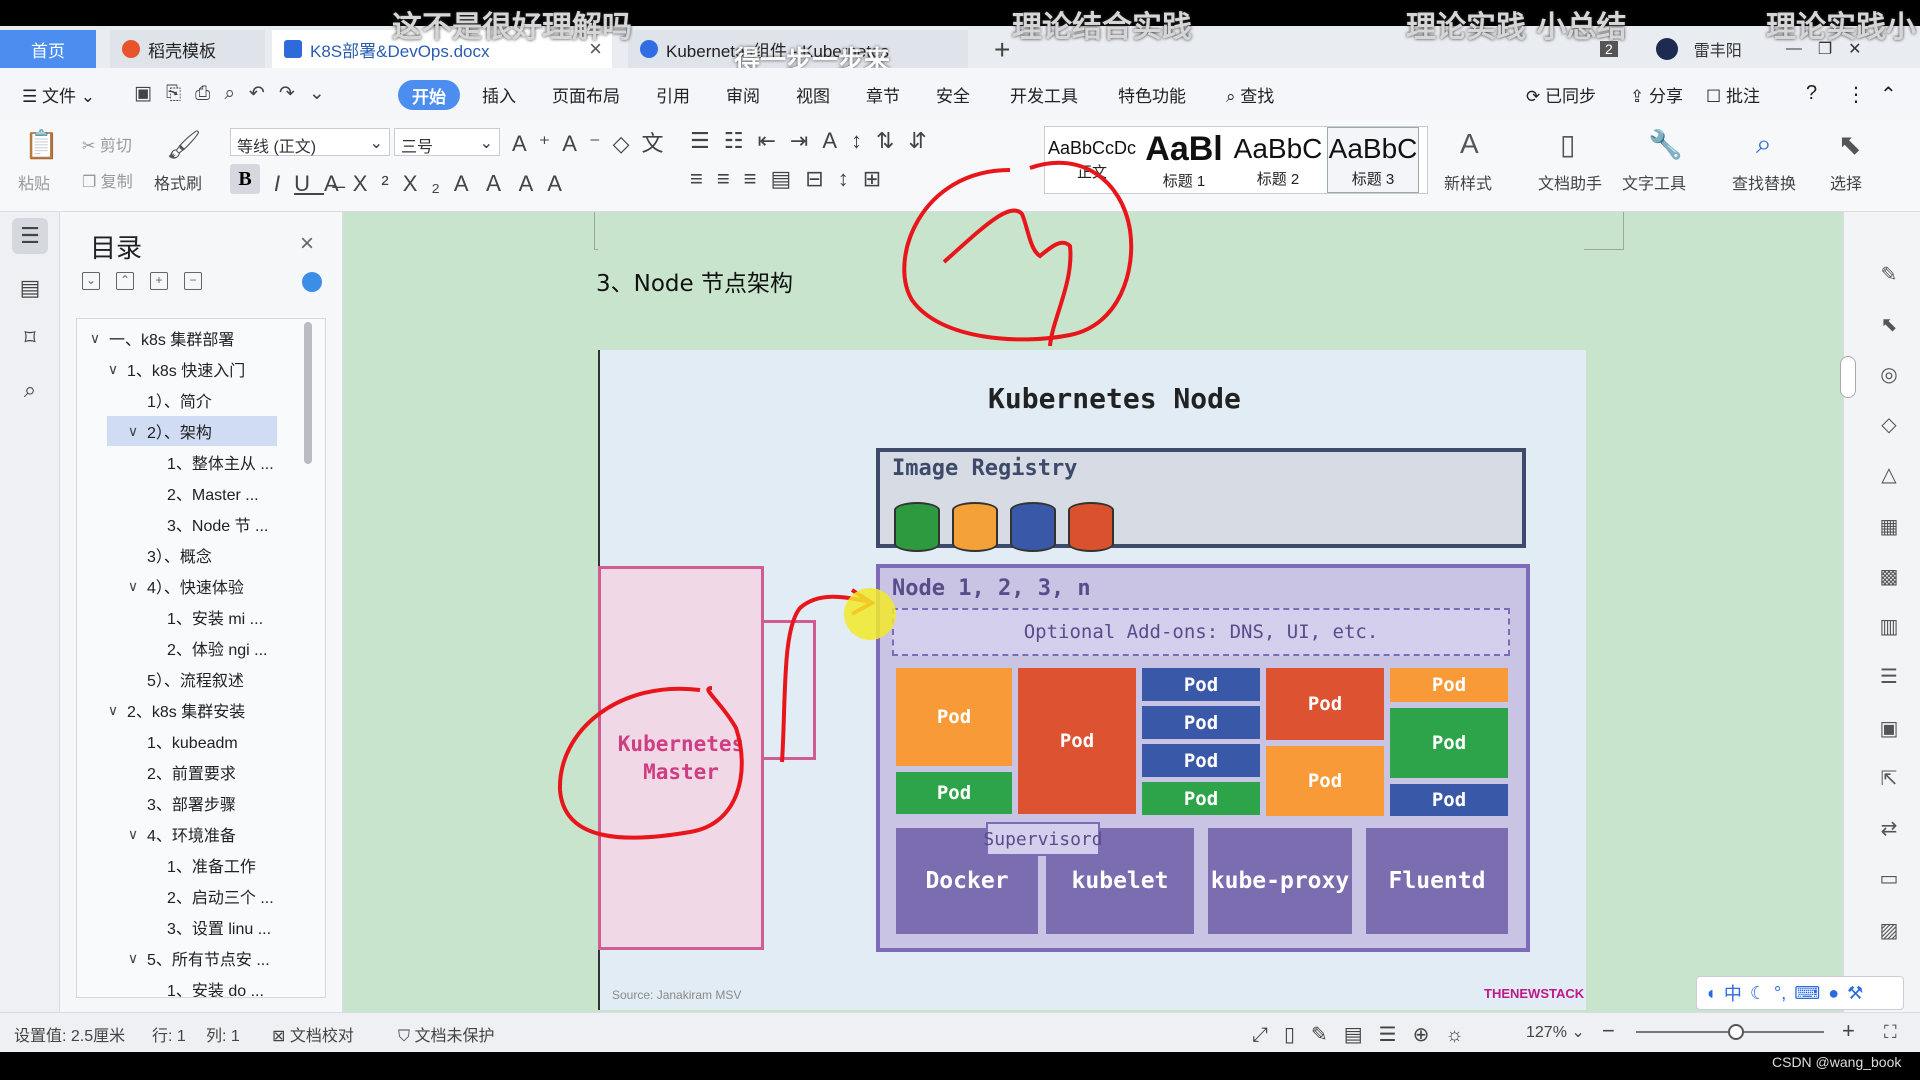 This screenshot has width=1920, height=1080. Describe the element at coordinates (1807, 993) in the screenshot. I see `keyboard-icon: ⌨` at that location.